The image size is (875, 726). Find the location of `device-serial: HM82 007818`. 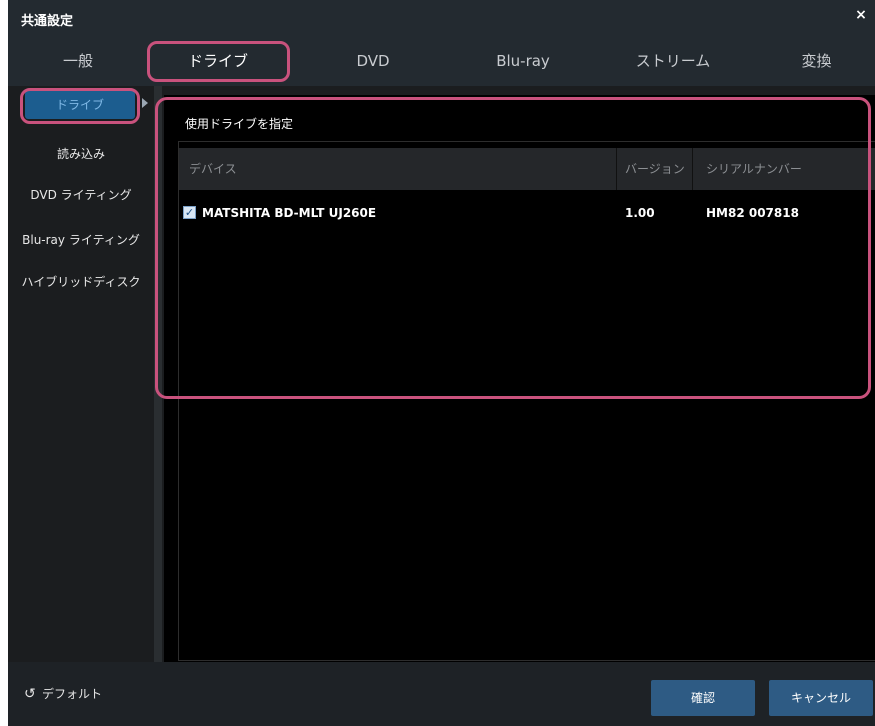

device-serial: HM82 007818 is located at coordinates (752, 213).